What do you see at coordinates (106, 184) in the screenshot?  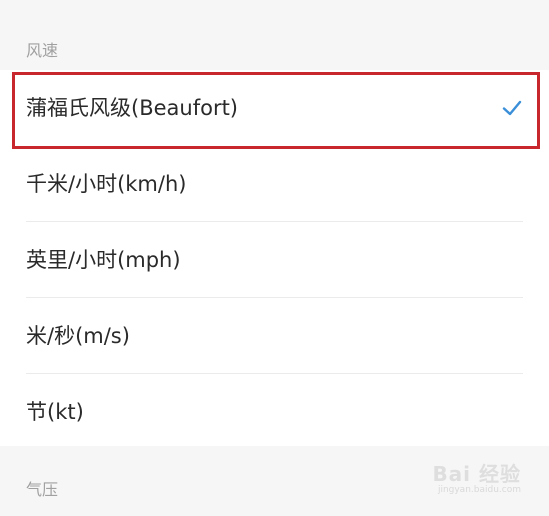 I see `option-label: 千米/小时(km/h)` at bounding box center [106, 184].